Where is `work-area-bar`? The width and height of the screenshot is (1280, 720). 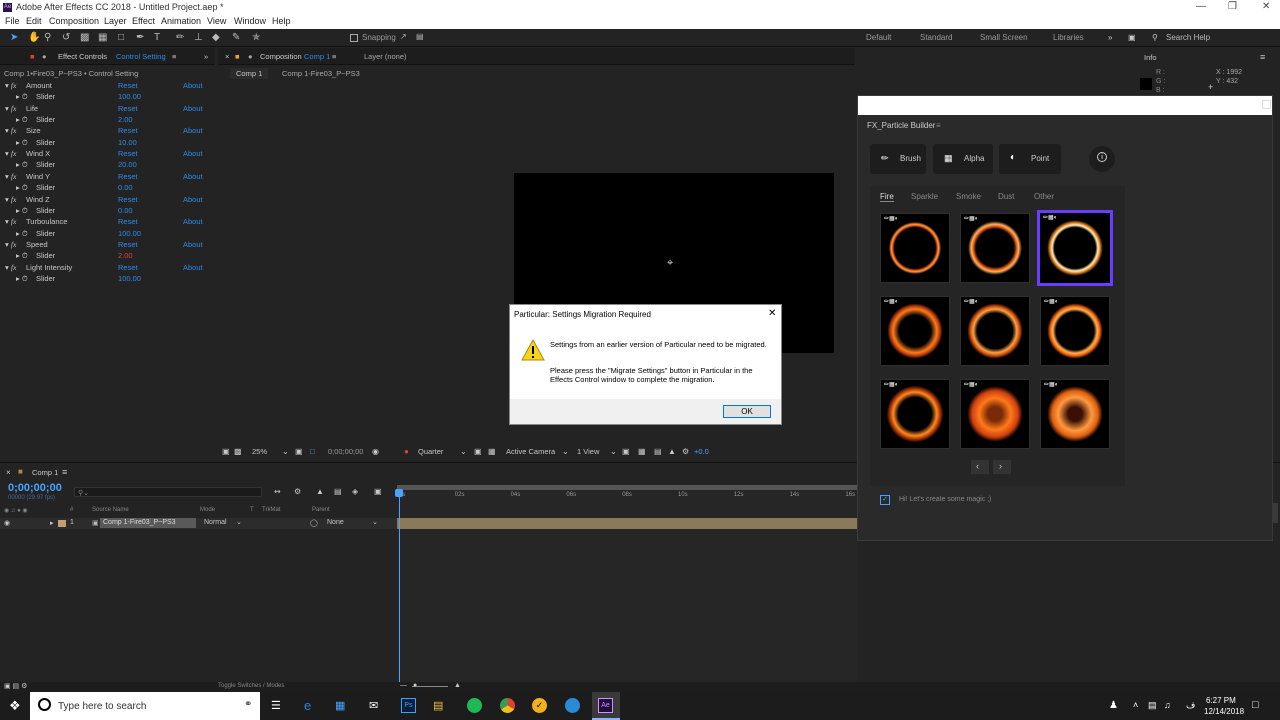
work-area-bar is located at coordinates (627, 487).